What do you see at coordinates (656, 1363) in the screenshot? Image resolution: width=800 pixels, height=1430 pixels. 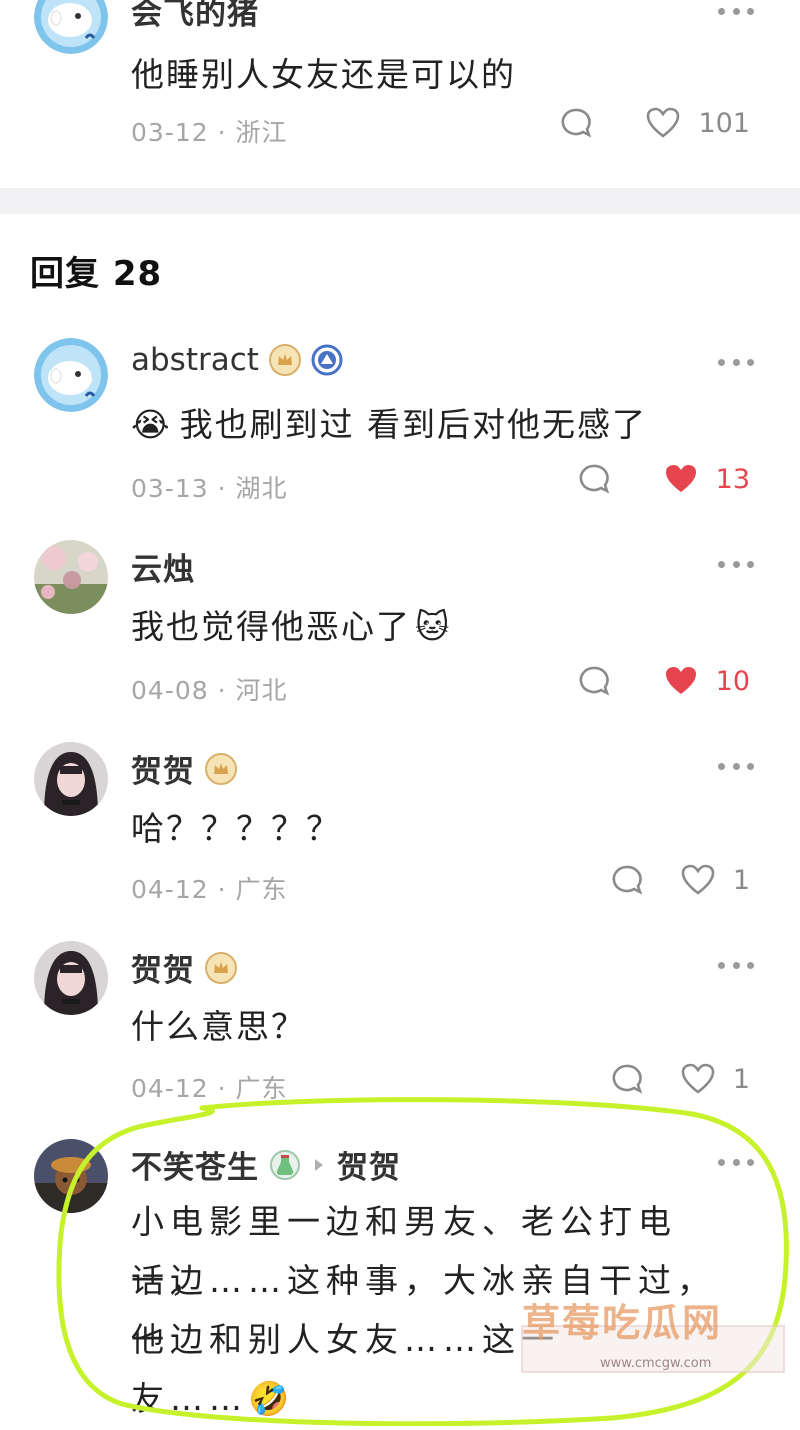 I see `watermark-url: www.cmcgw.com` at bounding box center [656, 1363].